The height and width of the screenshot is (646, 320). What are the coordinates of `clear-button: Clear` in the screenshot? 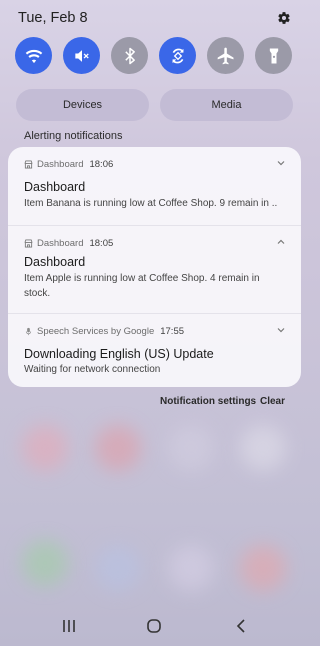 It's located at (272, 401).